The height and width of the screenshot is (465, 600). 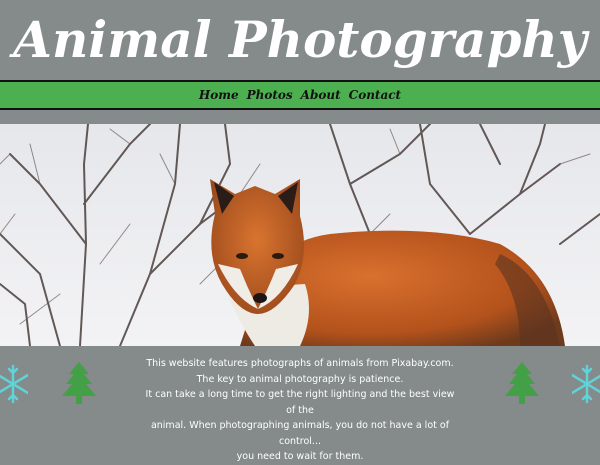 I want to click on nav-contact-link: Contact, so click(x=375, y=95).